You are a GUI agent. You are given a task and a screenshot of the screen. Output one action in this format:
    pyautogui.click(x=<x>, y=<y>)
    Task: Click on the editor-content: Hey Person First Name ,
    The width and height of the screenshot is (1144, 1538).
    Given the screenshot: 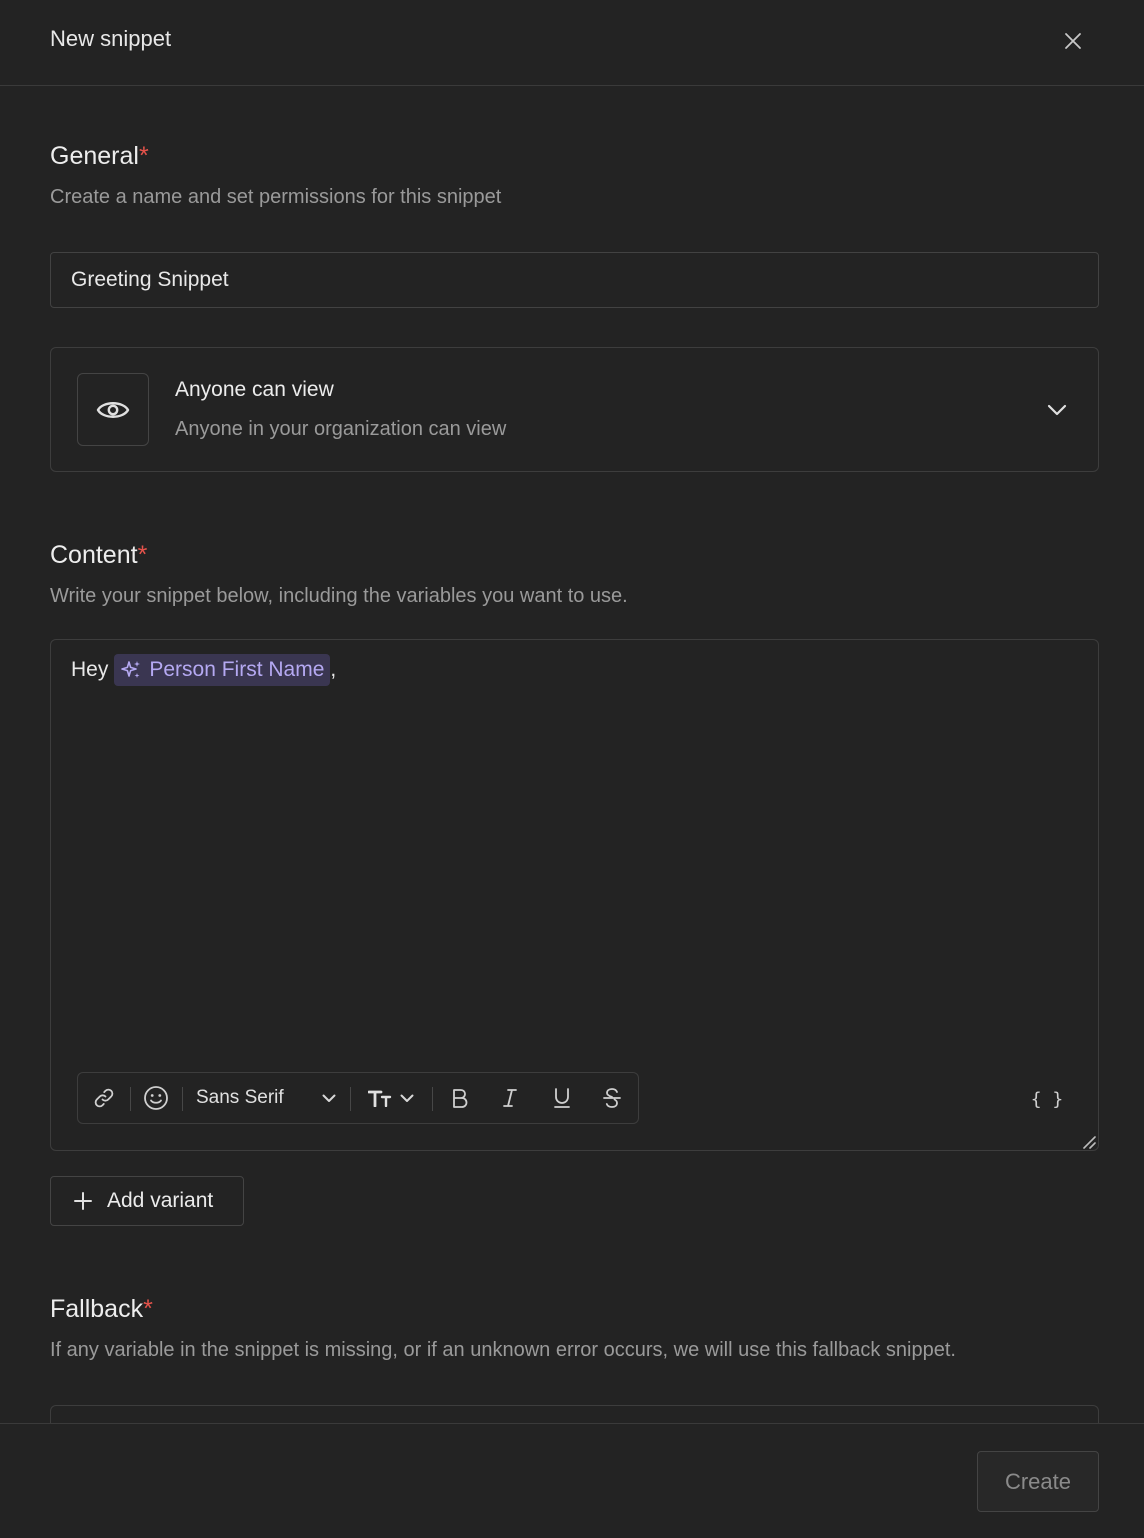 What is the action you would take?
    pyautogui.click(x=203, y=670)
    